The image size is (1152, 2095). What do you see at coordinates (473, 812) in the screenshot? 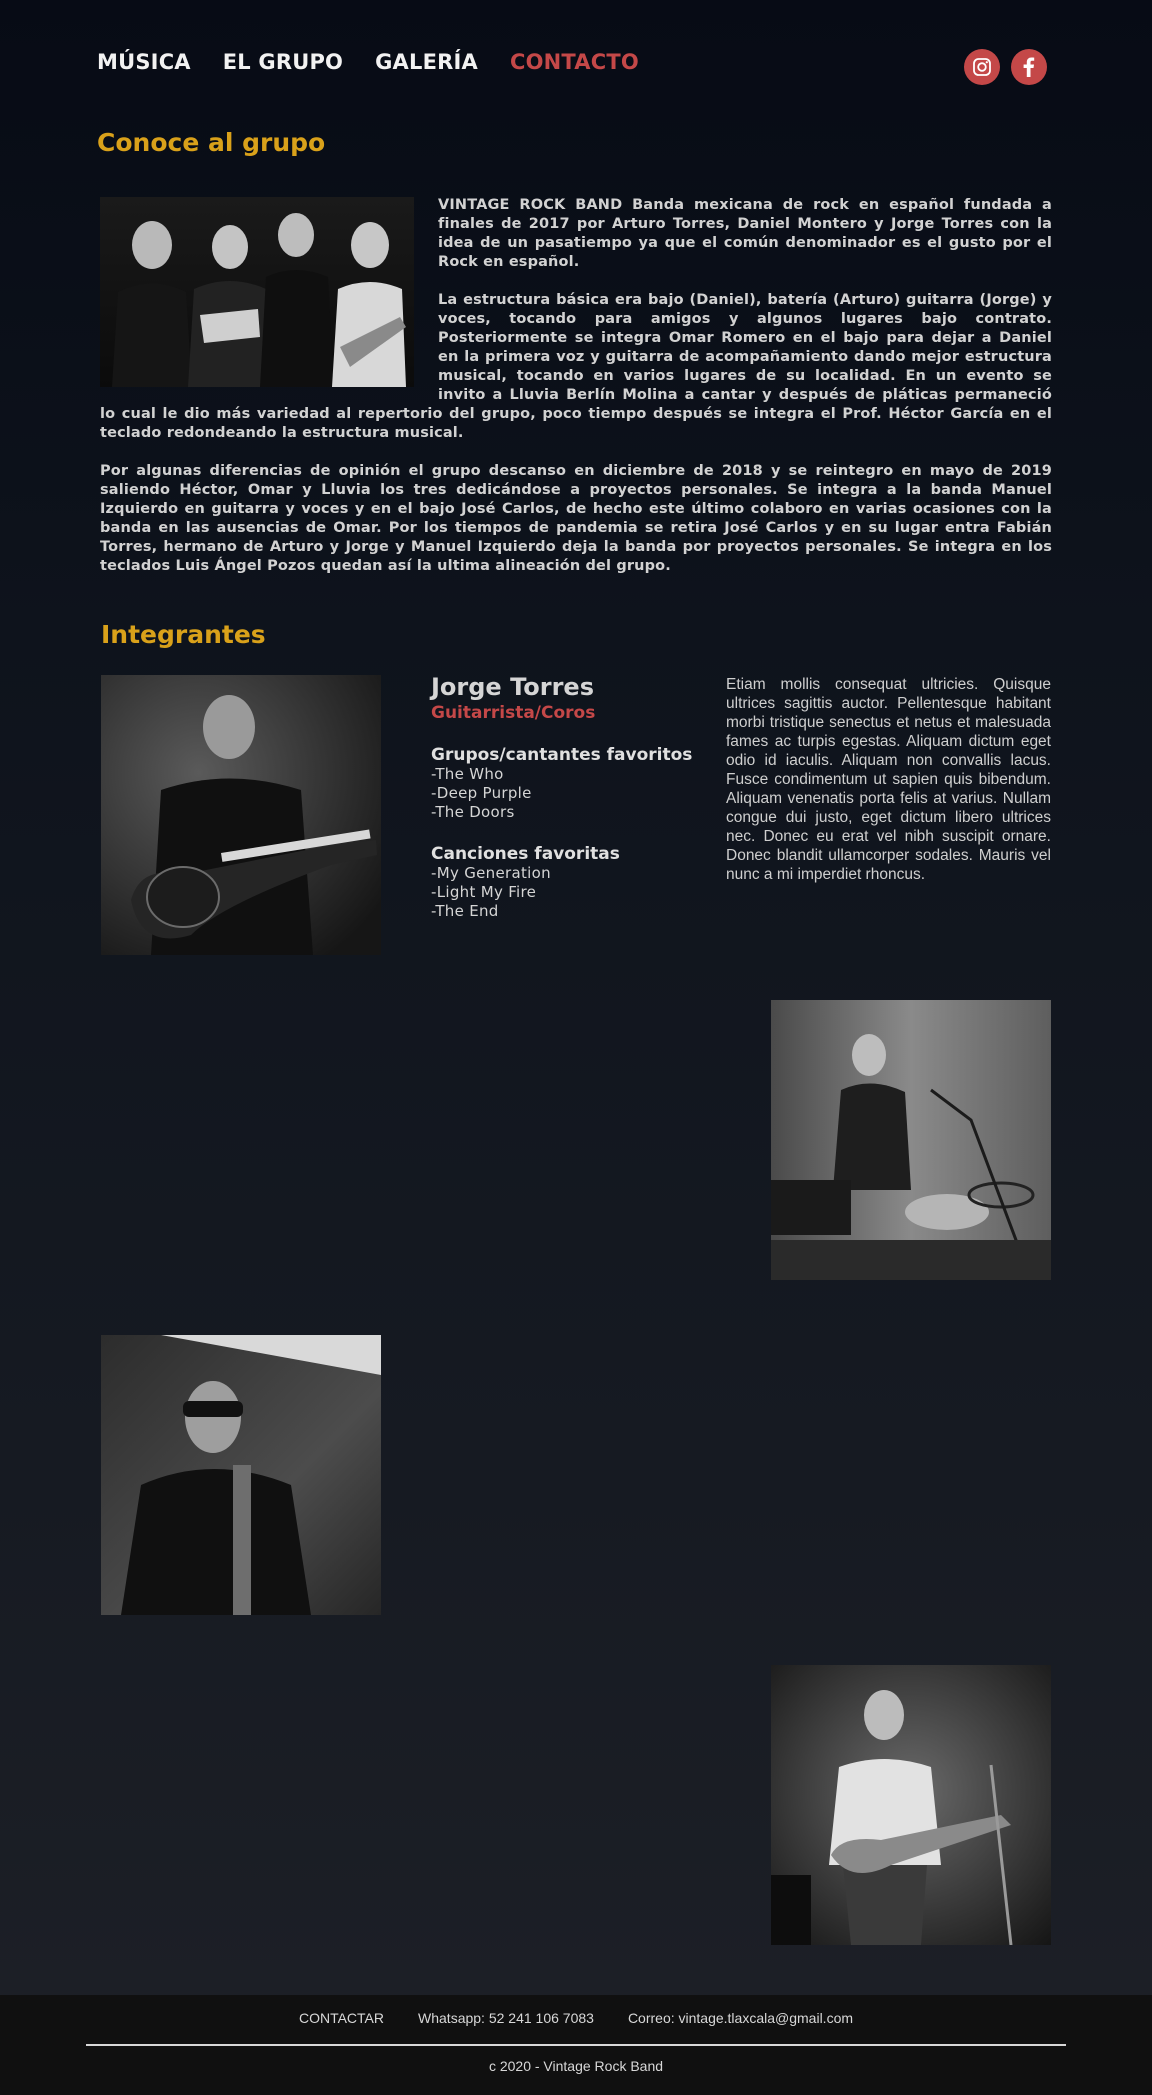
I see `favorite-group-item: -The Doors` at bounding box center [473, 812].